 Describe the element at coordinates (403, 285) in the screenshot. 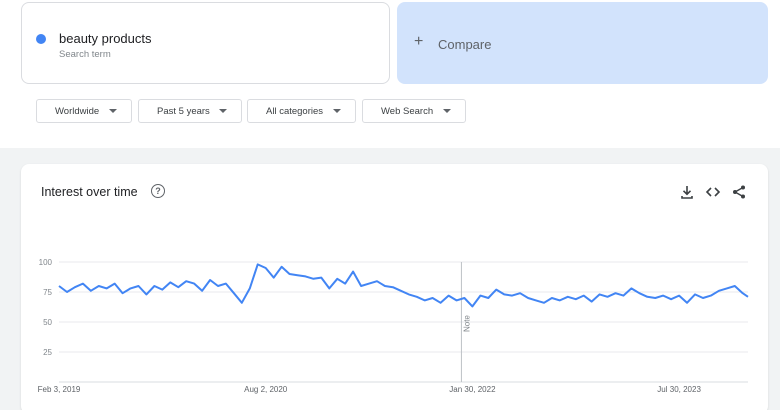

I see `series-line` at that location.